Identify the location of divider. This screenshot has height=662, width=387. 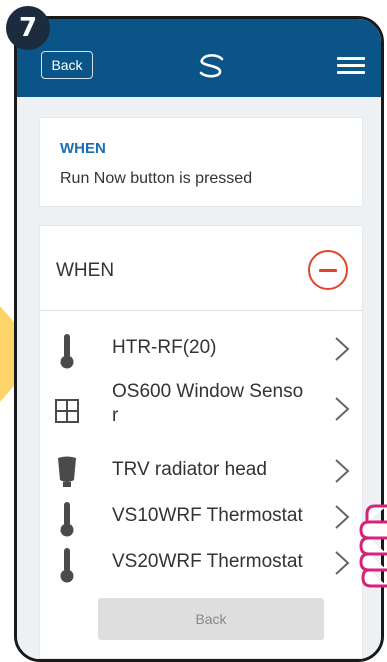
(201, 310).